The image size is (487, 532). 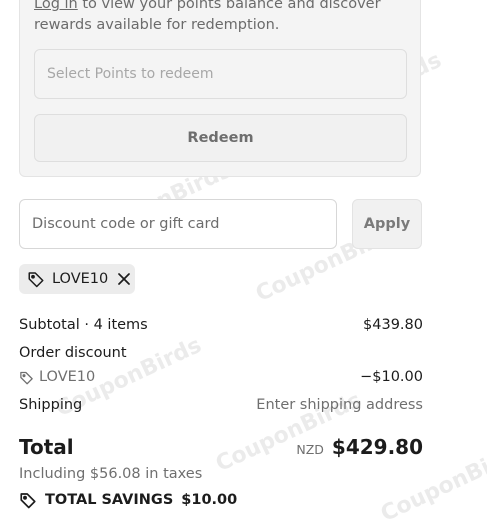 What do you see at coordinates (124, 279) in the screenshot?
I see `close-icon` at bounding box center [124, 279].